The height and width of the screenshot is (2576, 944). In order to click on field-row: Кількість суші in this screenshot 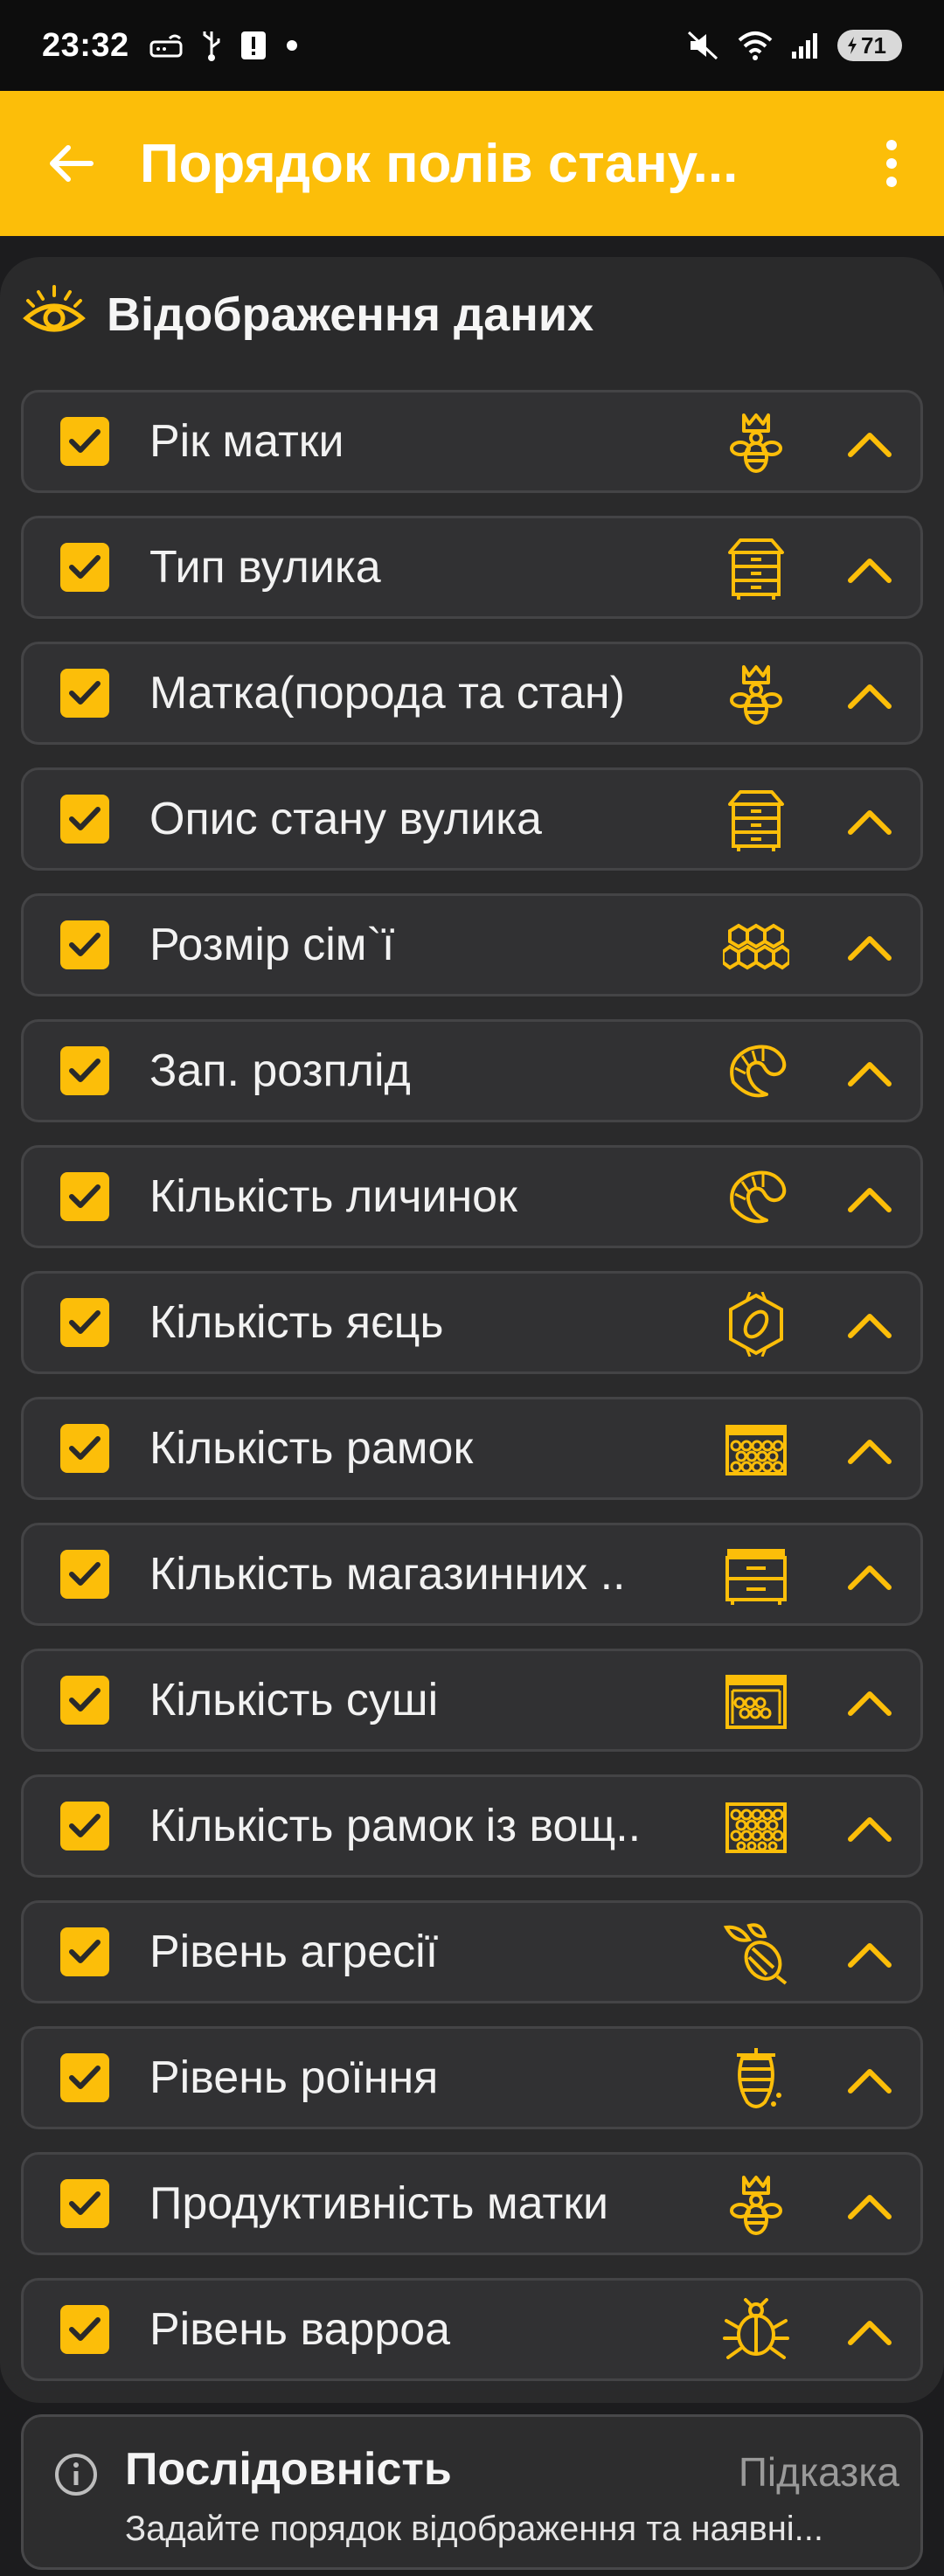, I will do `click(472, 1701)`.